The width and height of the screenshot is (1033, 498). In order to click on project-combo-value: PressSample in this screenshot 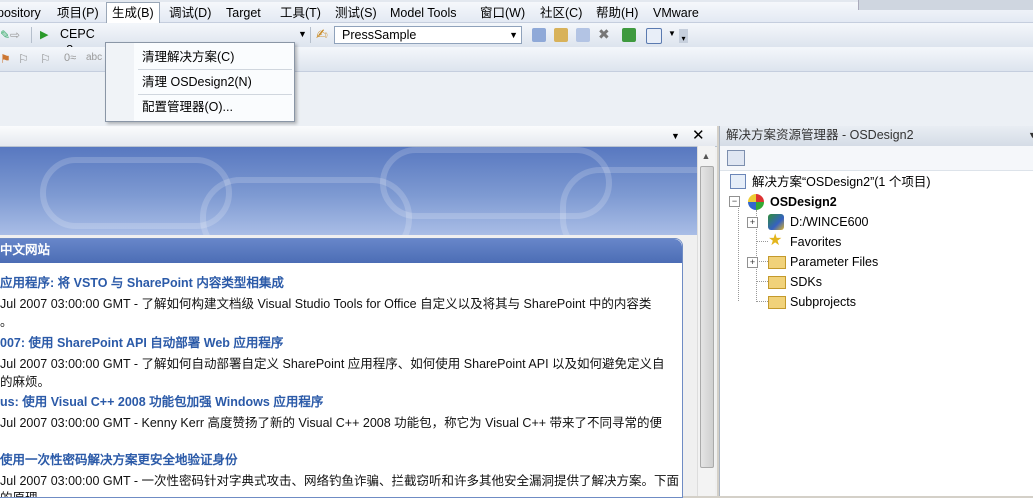, I will do `click(379, 35)`.